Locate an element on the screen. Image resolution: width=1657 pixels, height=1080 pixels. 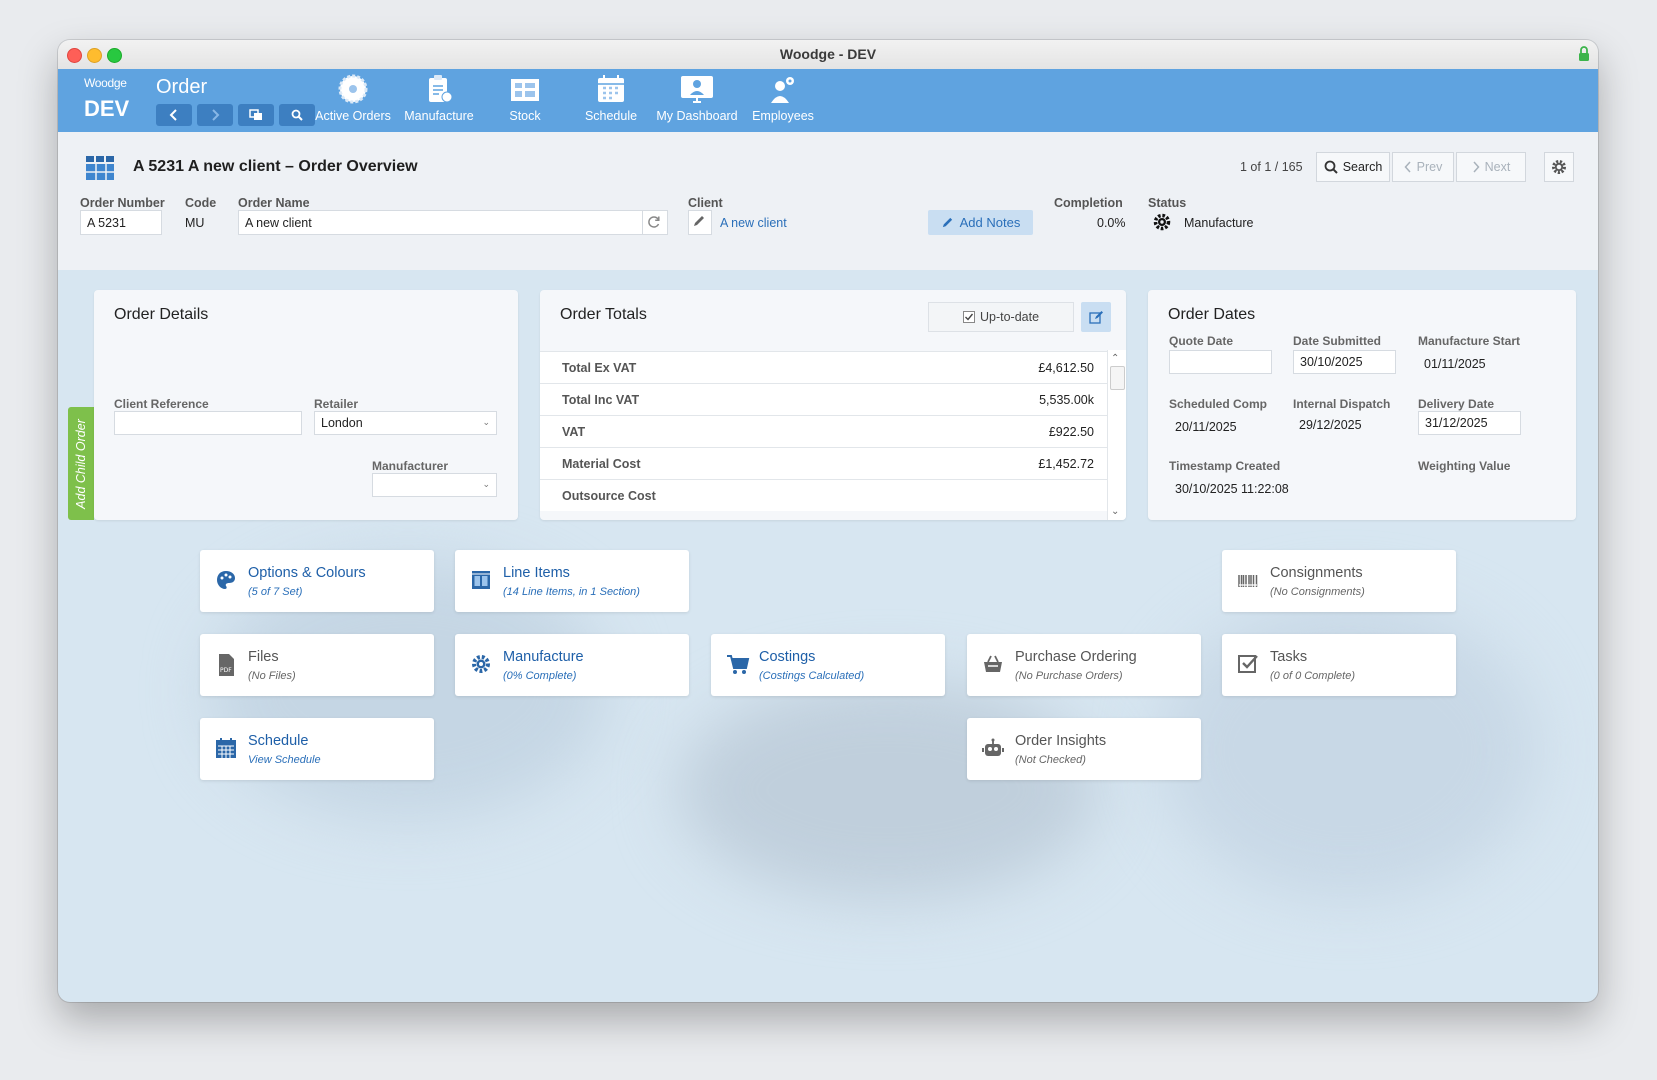
tile-purchase-ordering: Purchase Ordering (No Purchase Orders) is located at coordinates (1084, 665).